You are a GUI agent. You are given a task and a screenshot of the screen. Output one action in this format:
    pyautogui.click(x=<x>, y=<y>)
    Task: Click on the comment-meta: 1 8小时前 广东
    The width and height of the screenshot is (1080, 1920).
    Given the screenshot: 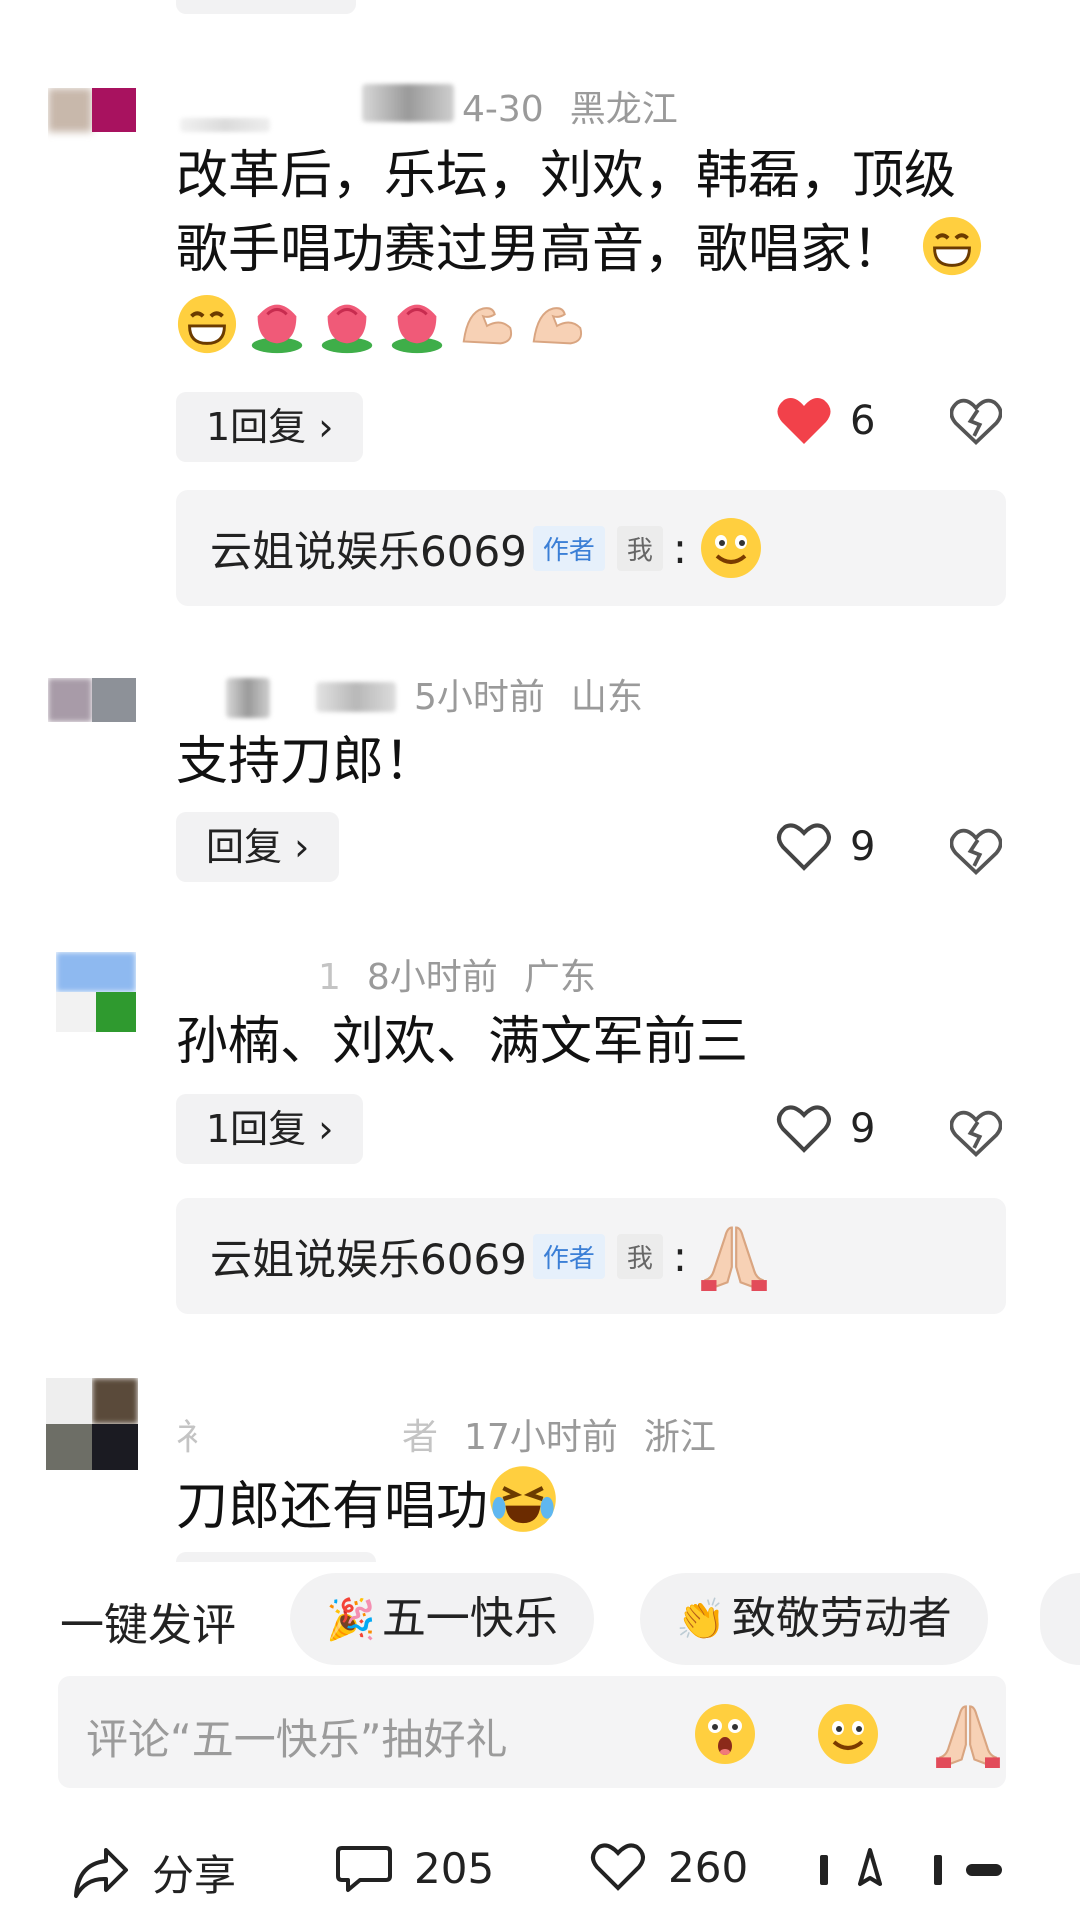 What is the action you would take?
    pyautogui.click(x=470, y=974)
    